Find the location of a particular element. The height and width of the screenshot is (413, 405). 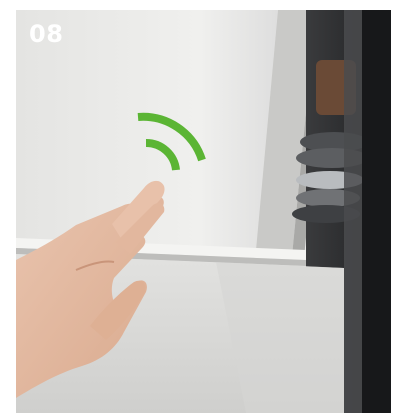

cabinet-side-panel is located at coordinates (376, 211).